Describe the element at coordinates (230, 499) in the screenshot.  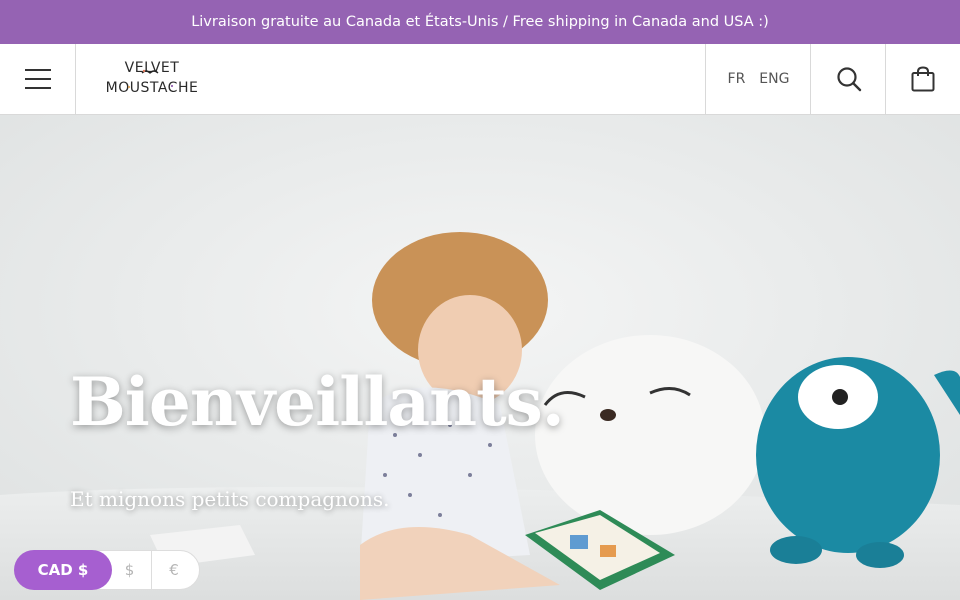
I see `hero-subtitle: Et mignons petits compagnons.` at that location.